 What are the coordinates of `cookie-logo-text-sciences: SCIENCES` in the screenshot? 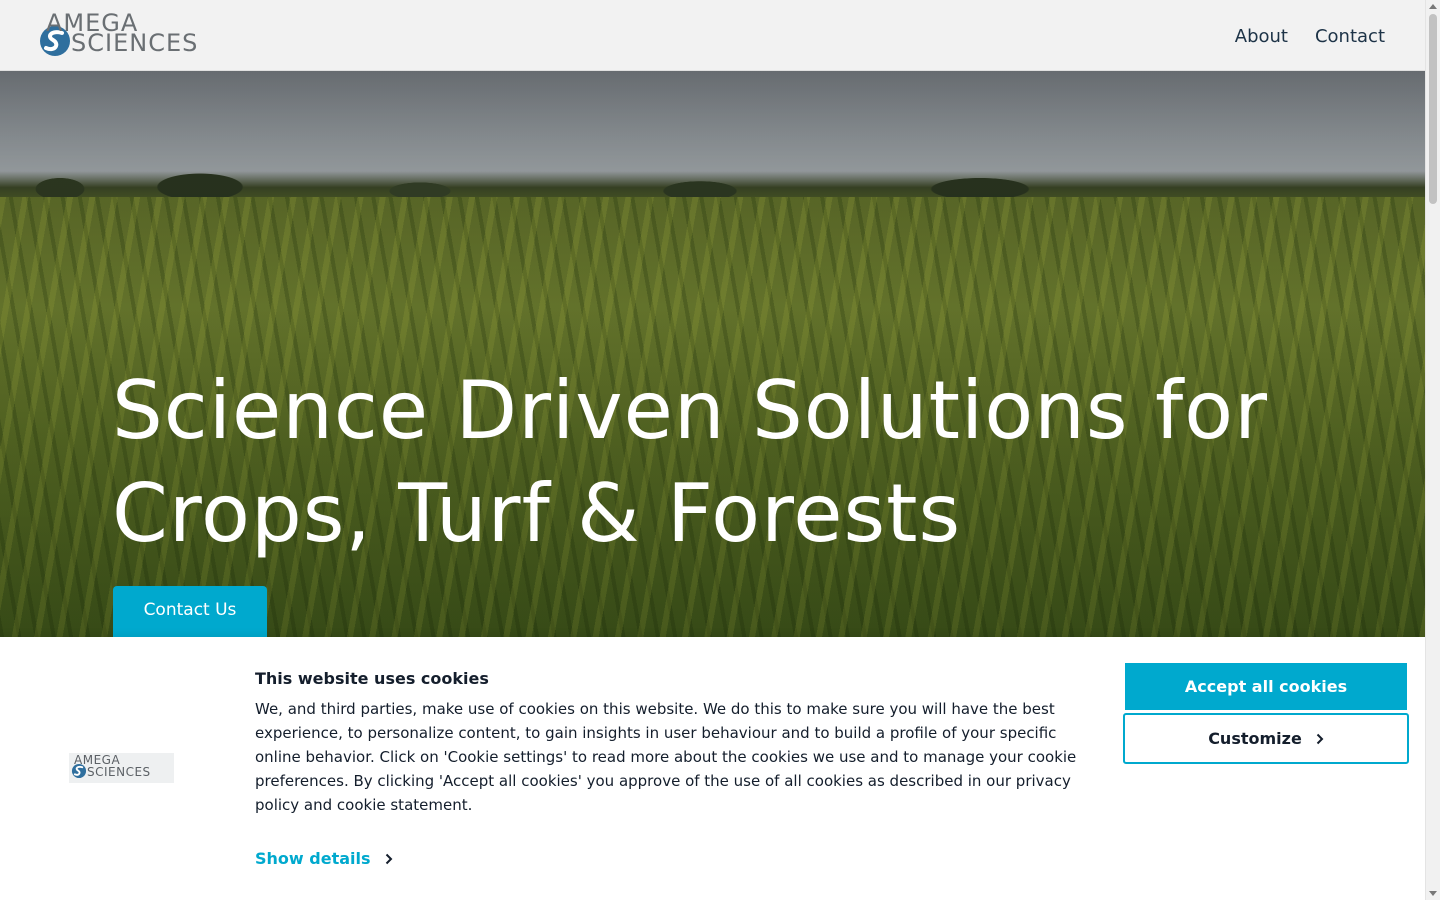 It's located at (119, 772).